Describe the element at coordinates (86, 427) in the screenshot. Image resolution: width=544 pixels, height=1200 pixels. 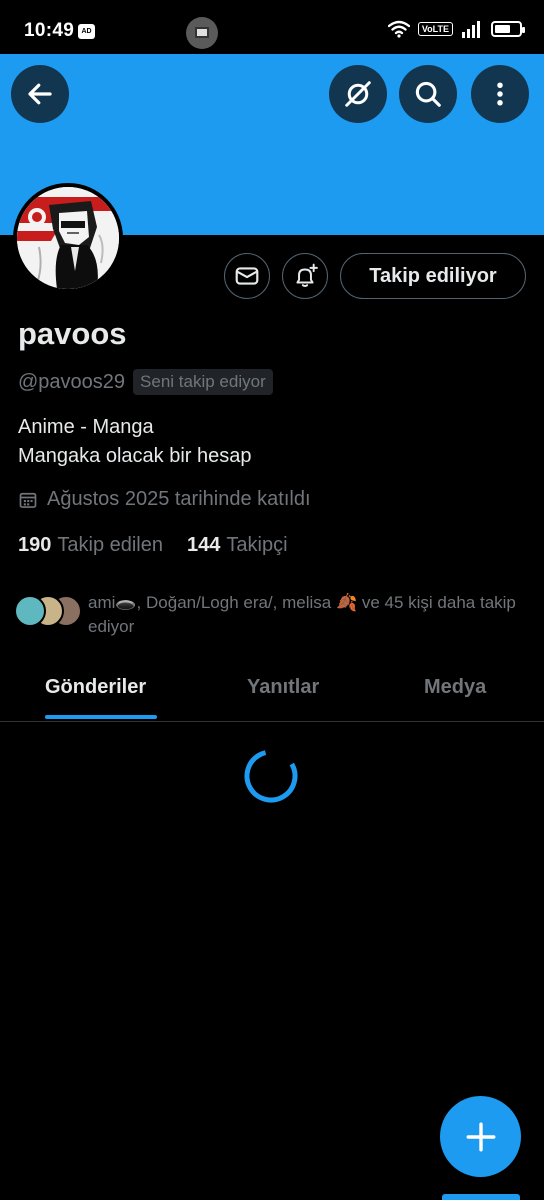
I see `bio-line: Anime - Manga` at that location.